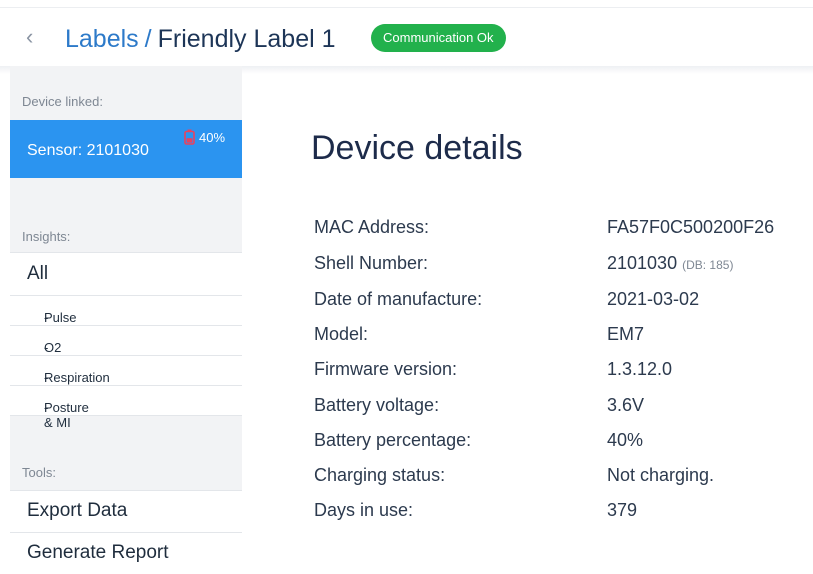 This screenshot has width=813, height=574. What do you see at coordinates (39, 472) in the screenshot?
I see `tools-label: Tools:` at bounding box center [39, 472].